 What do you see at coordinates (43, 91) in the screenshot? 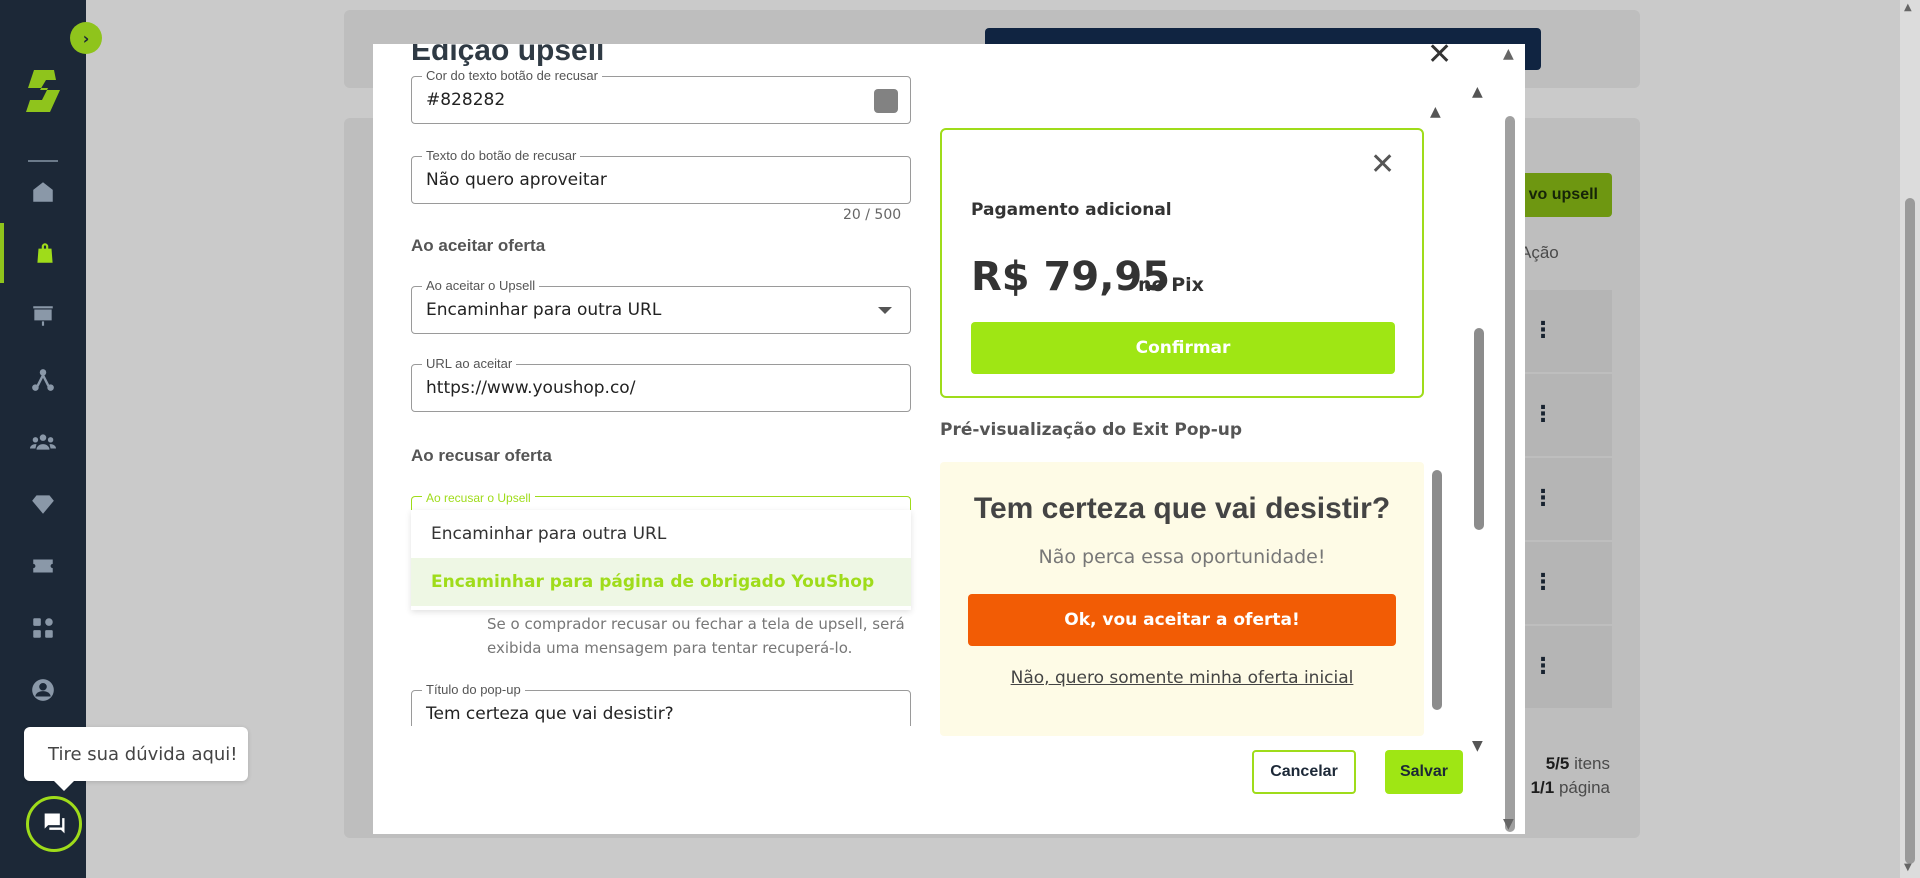
I see `app-logo` at bounding box center [43, 91].